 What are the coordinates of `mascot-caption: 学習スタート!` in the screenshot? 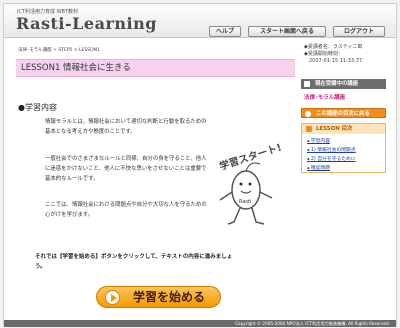 It's located at (250, 157).